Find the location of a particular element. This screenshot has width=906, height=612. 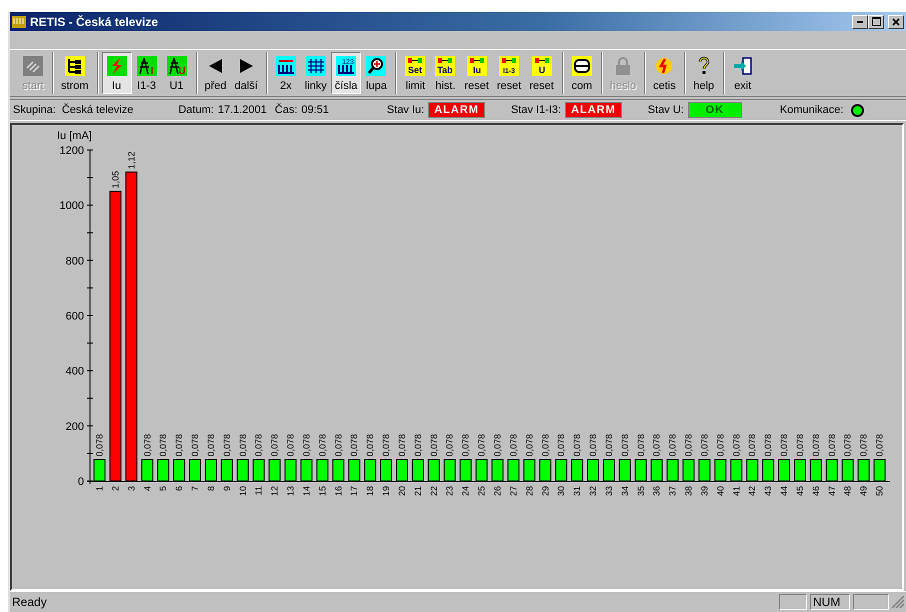

toolbar-button: lupa is located at coordinates (376, 73).